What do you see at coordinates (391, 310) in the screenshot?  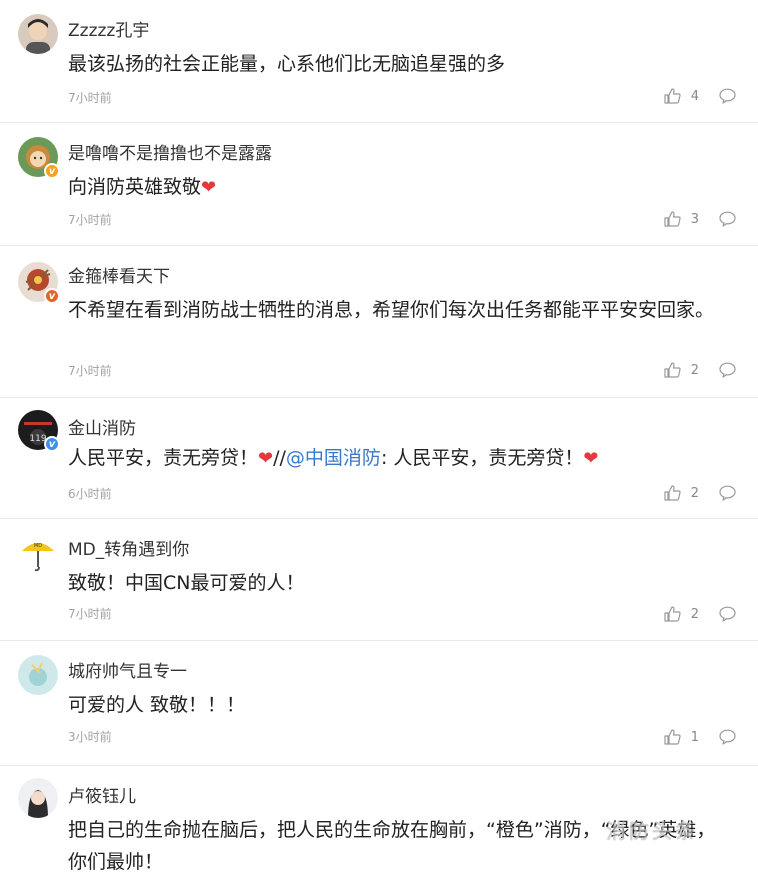 I see `comment-text: 不希望在看到消防战士牺牲的消息，希望你们每次出任务都能平平安安回家。` at bounding box center [391, 310].